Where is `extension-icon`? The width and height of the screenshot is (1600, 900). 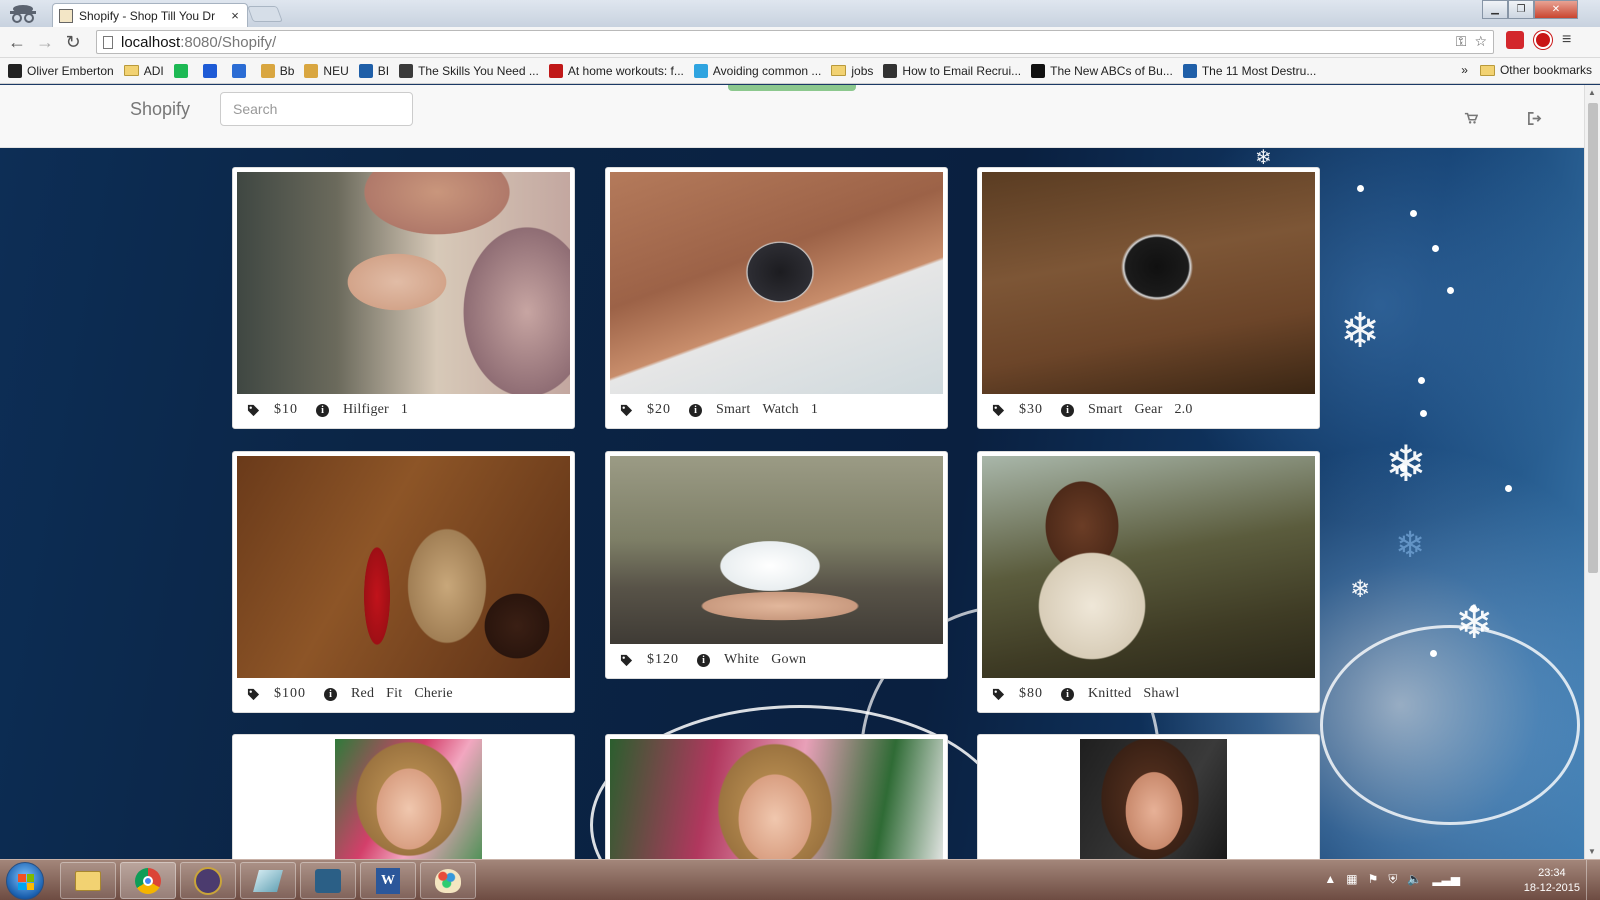
extension-icon is located at coordinates (1515, 40).